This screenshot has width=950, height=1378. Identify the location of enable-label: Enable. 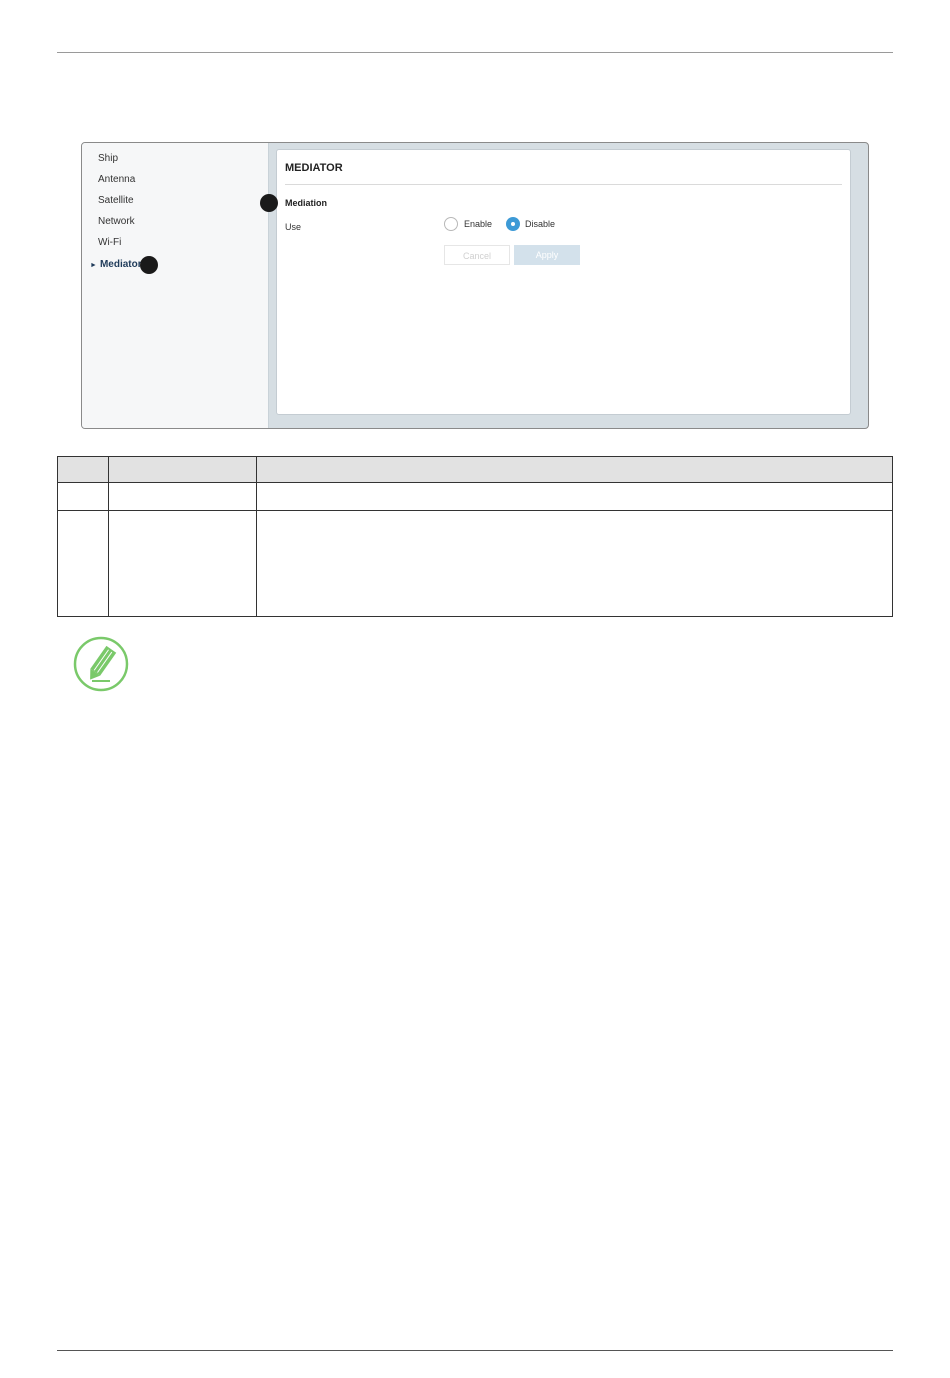
(478, 224).